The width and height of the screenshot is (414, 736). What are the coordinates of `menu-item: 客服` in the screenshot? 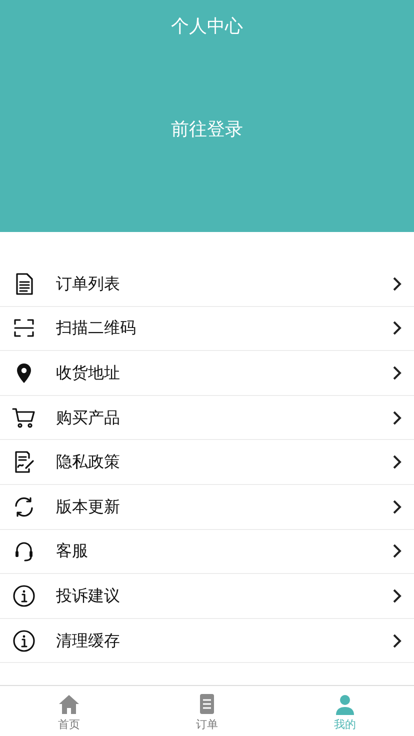 It's located at (207, 552).